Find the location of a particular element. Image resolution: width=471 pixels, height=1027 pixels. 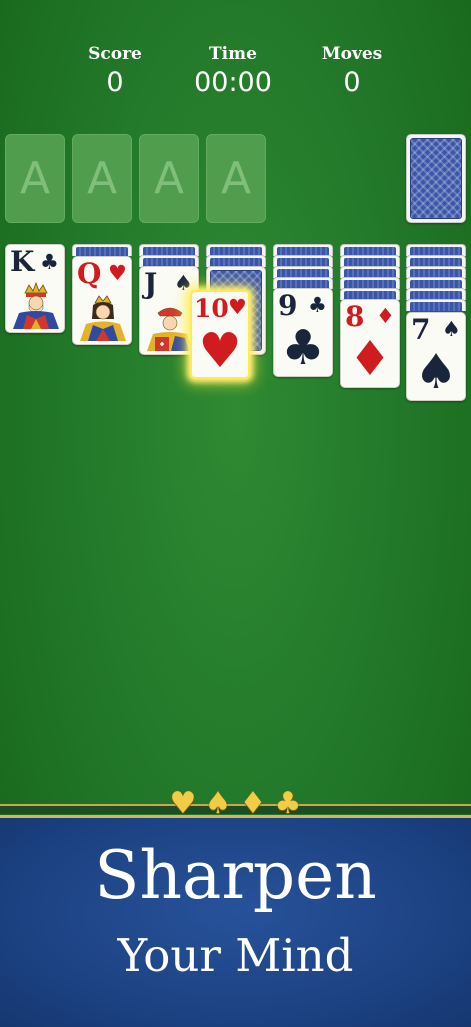

tableau-card-nine-of-clubs: 9 ♣ ♣ is located at coordinates (303, 332).